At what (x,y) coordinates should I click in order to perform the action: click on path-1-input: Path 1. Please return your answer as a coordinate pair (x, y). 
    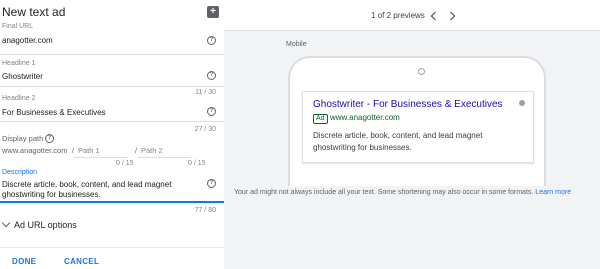
    Looking at the image, I should click on (89, 150).